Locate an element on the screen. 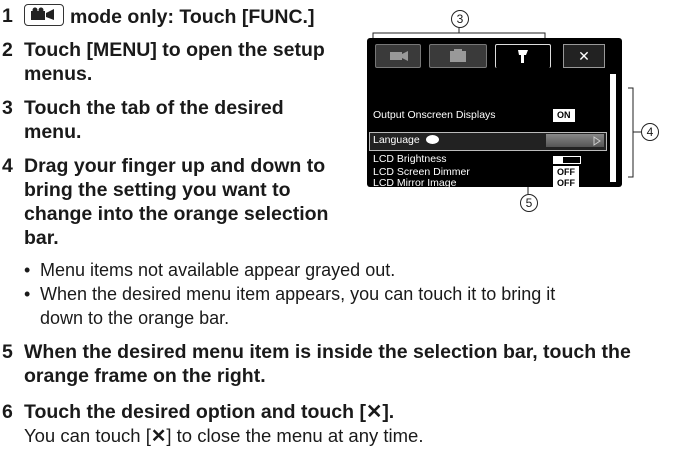  camera-tab-icon is located at coordinates (399, 56).